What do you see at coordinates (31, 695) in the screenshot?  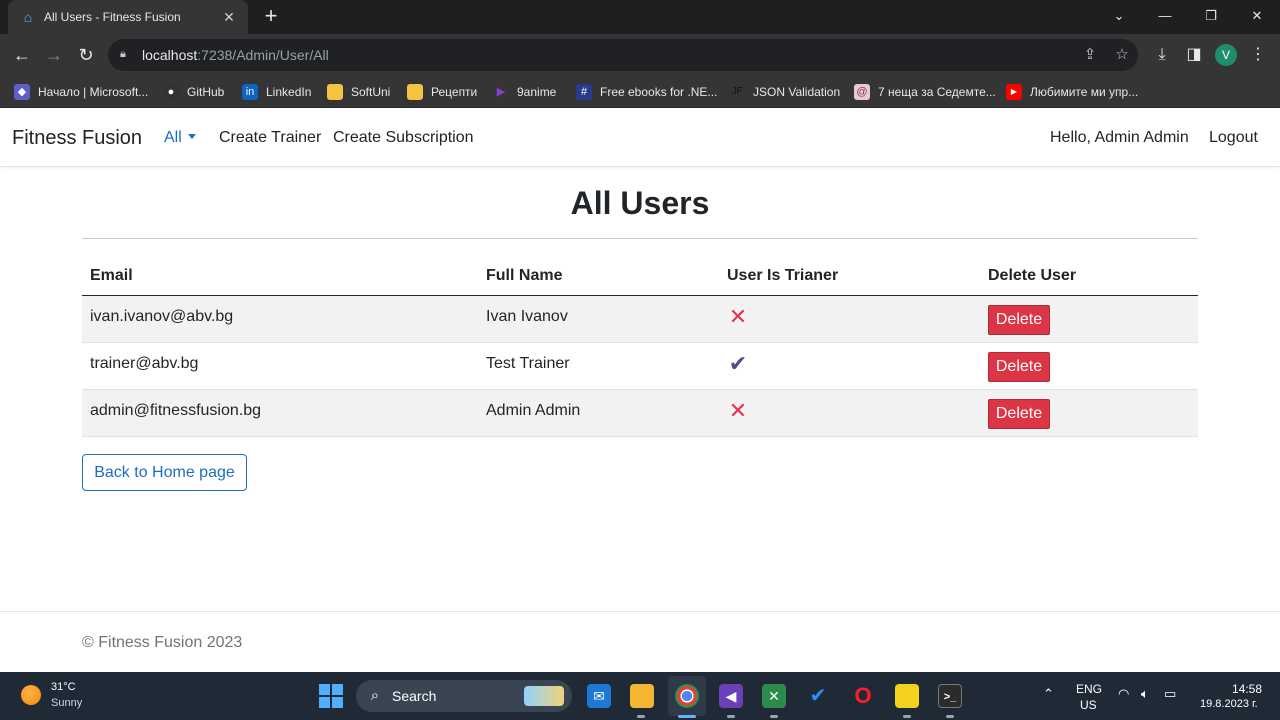 I see `sun-weather-icon` at bounding box center [31, 695].